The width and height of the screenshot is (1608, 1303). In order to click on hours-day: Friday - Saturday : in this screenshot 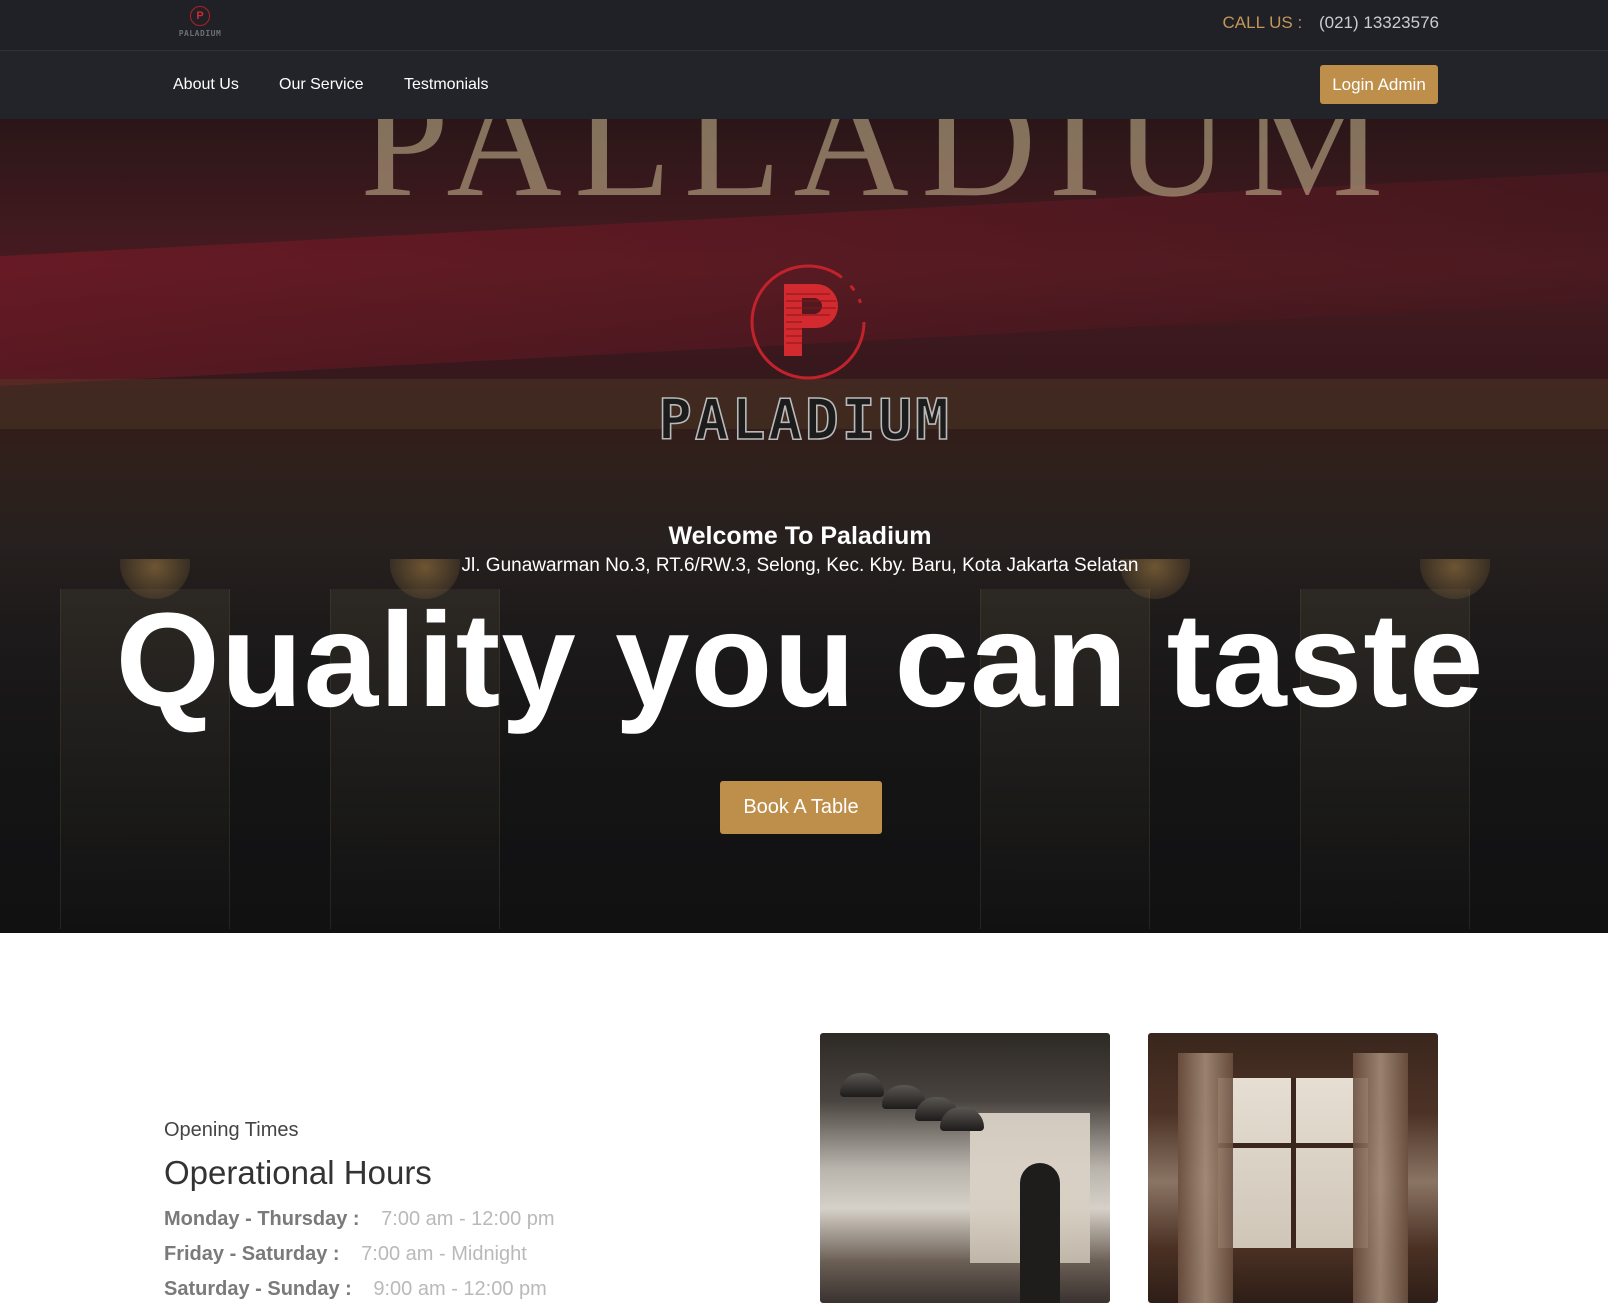, I will do `click(252, 1254)`.